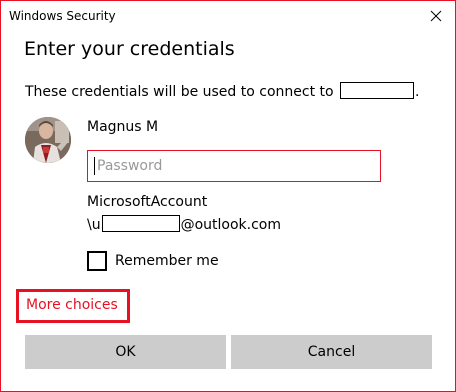 The height and width of the screenshot is (392, 456). Describe the element at coordinates (94, 166) in the screenshot. I see `text-caret` at that location.